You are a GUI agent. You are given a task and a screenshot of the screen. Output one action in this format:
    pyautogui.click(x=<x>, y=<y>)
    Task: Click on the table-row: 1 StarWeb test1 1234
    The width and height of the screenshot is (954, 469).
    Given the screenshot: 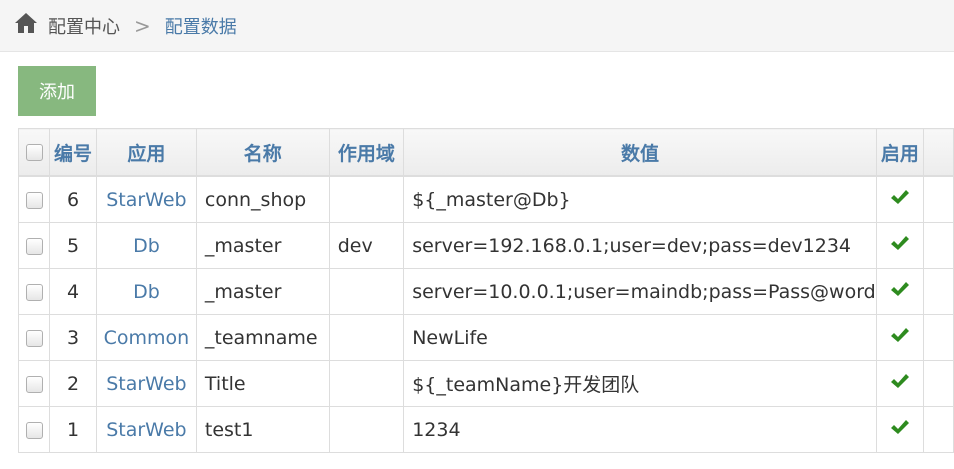 What is the action you would take?
    pyautogui.click(x=485, y=429)
    